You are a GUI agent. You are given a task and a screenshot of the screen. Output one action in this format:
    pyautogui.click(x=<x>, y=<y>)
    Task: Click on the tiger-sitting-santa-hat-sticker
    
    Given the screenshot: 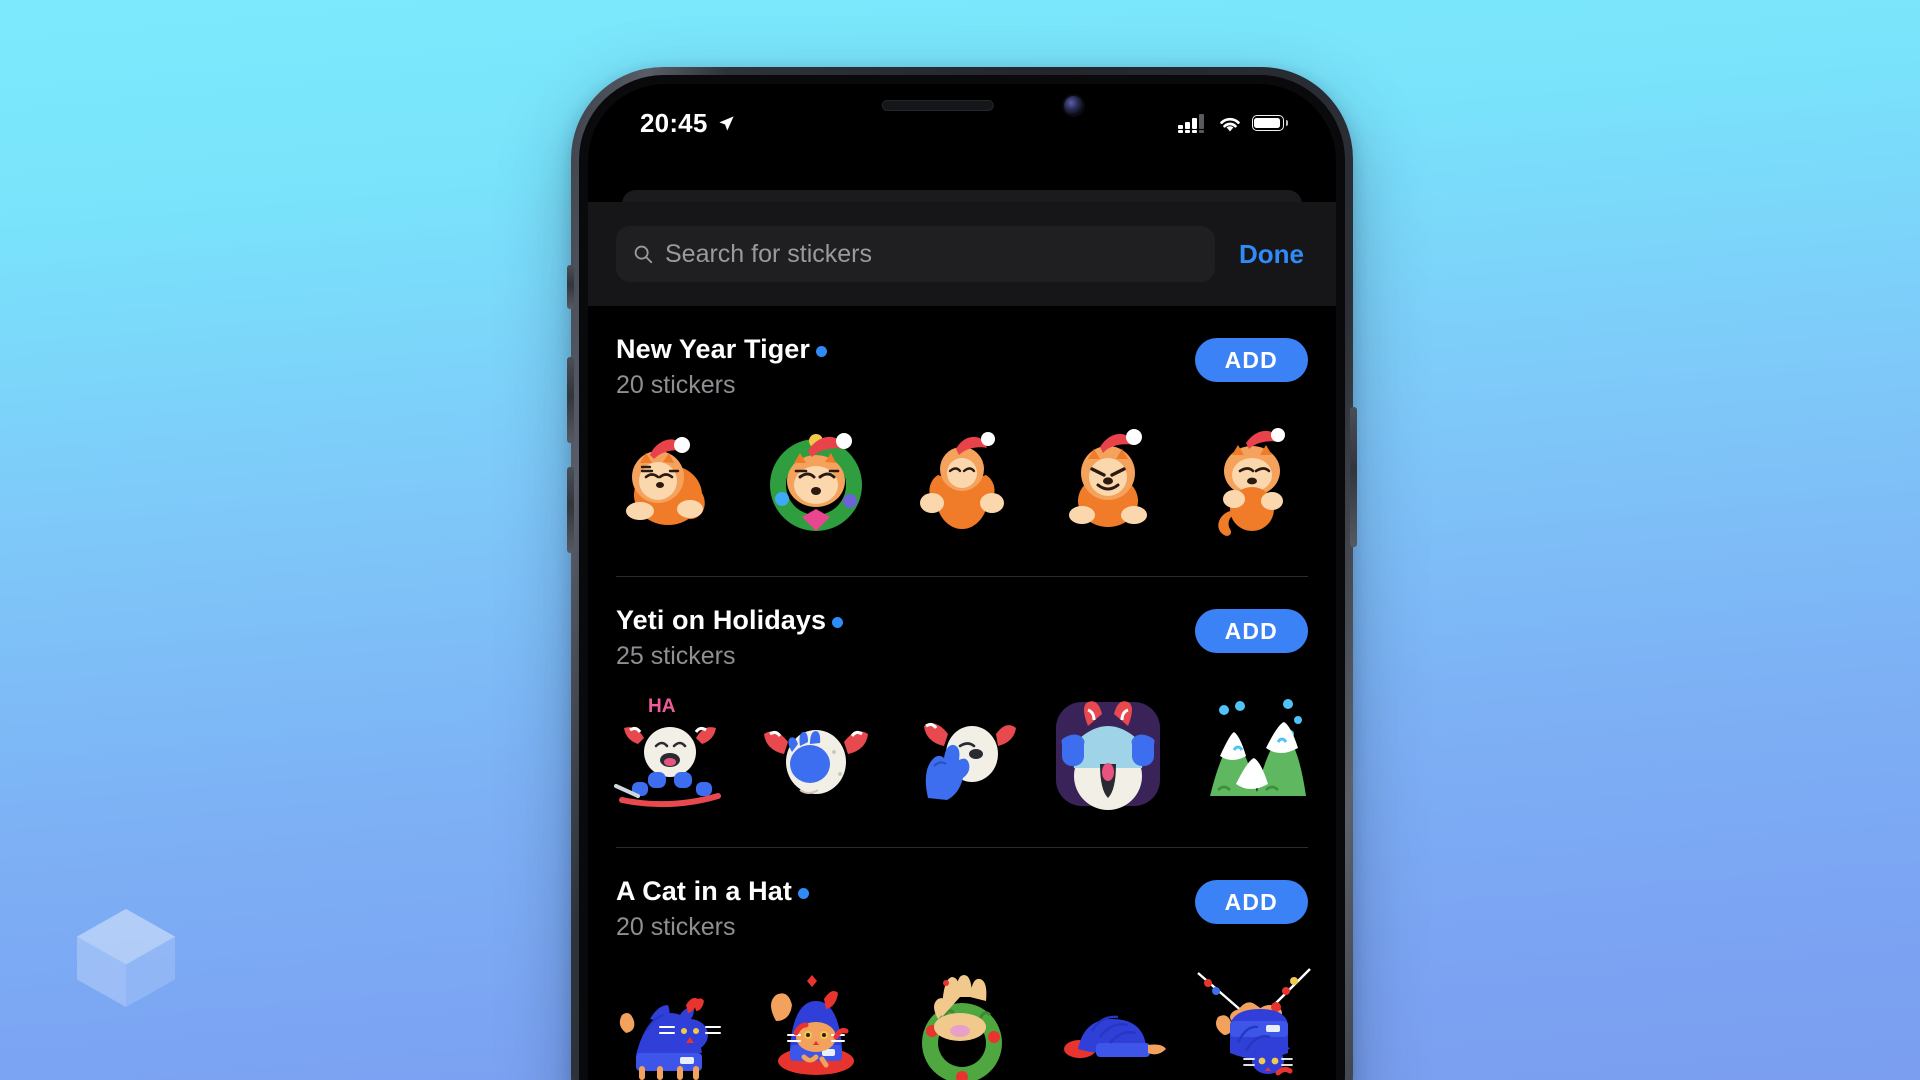 What is the action you would take?
    pyautogui.click(x=670, y=483)
    